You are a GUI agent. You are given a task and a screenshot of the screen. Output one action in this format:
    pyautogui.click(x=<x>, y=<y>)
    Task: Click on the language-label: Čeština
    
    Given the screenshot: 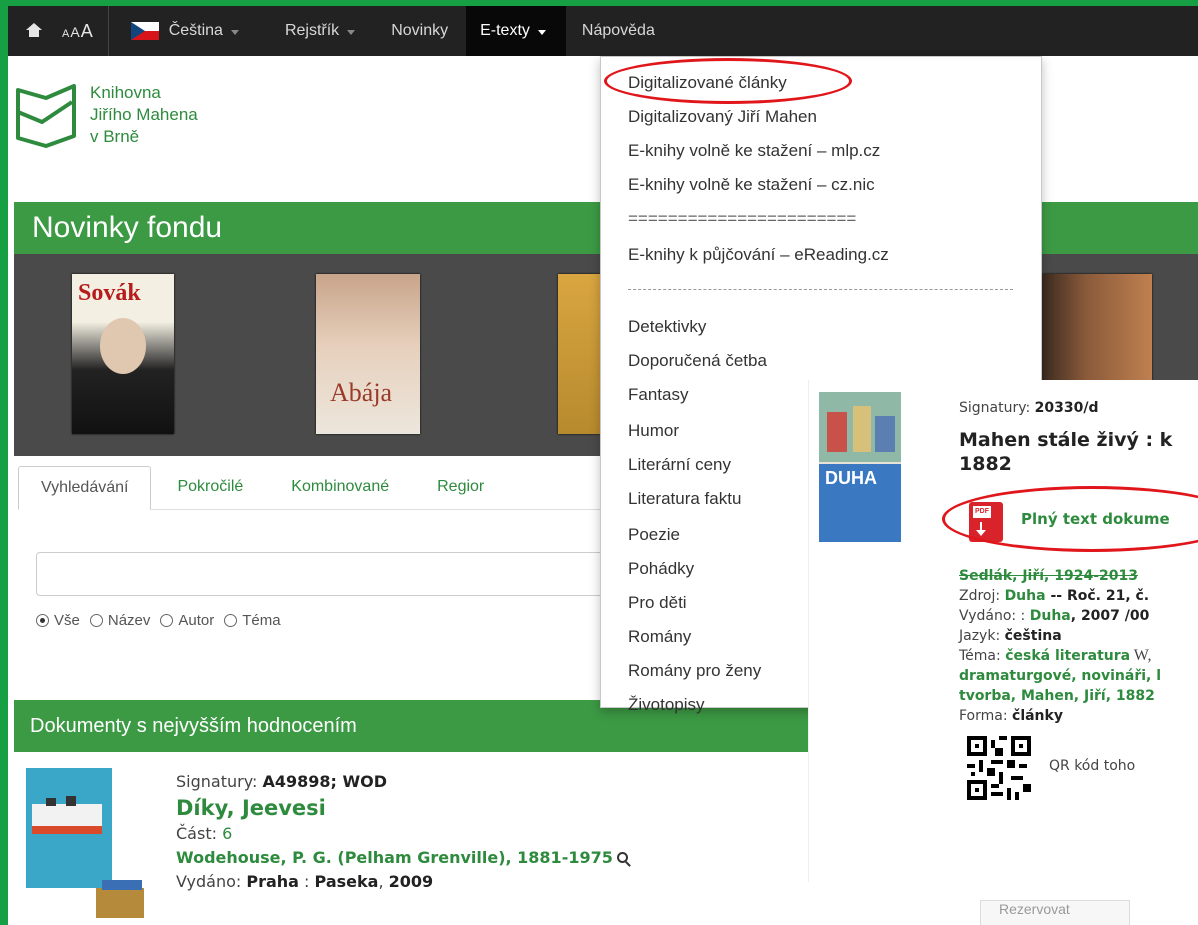 What is the action you would take?
    pyautogui.click(x=195, y=30)
    